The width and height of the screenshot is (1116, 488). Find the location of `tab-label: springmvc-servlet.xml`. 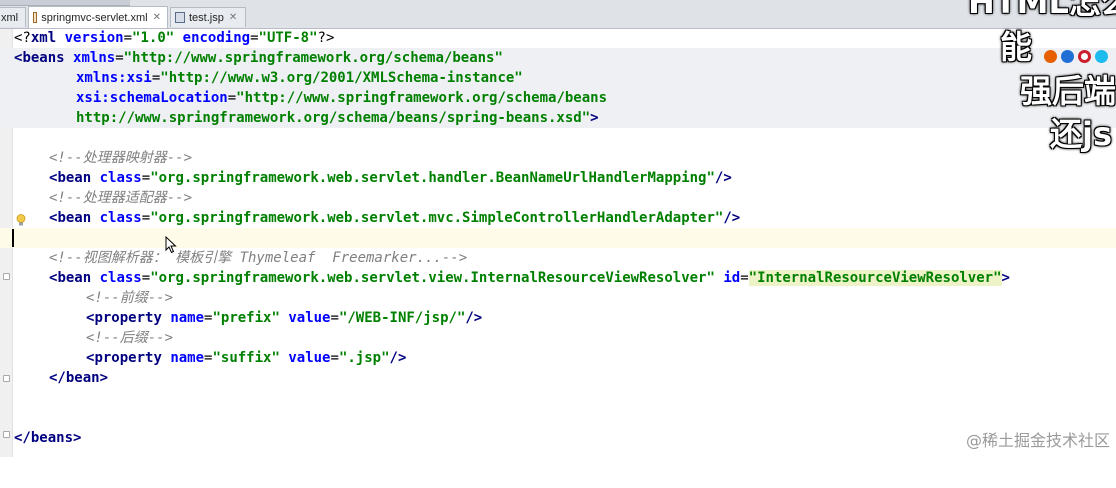

tab-label: springmvc-servlet.xml is located at coordinates (94, 17).